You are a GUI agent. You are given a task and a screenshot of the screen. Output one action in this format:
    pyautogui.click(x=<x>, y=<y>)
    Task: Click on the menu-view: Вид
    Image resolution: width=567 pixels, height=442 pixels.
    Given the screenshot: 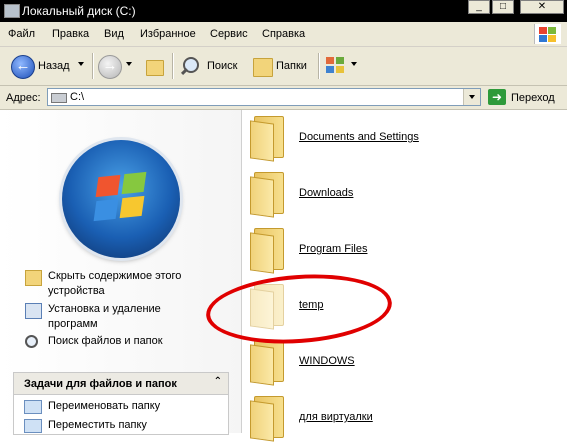 What is the action you would take?
    pyautogui.click(x=114, y=34)
    